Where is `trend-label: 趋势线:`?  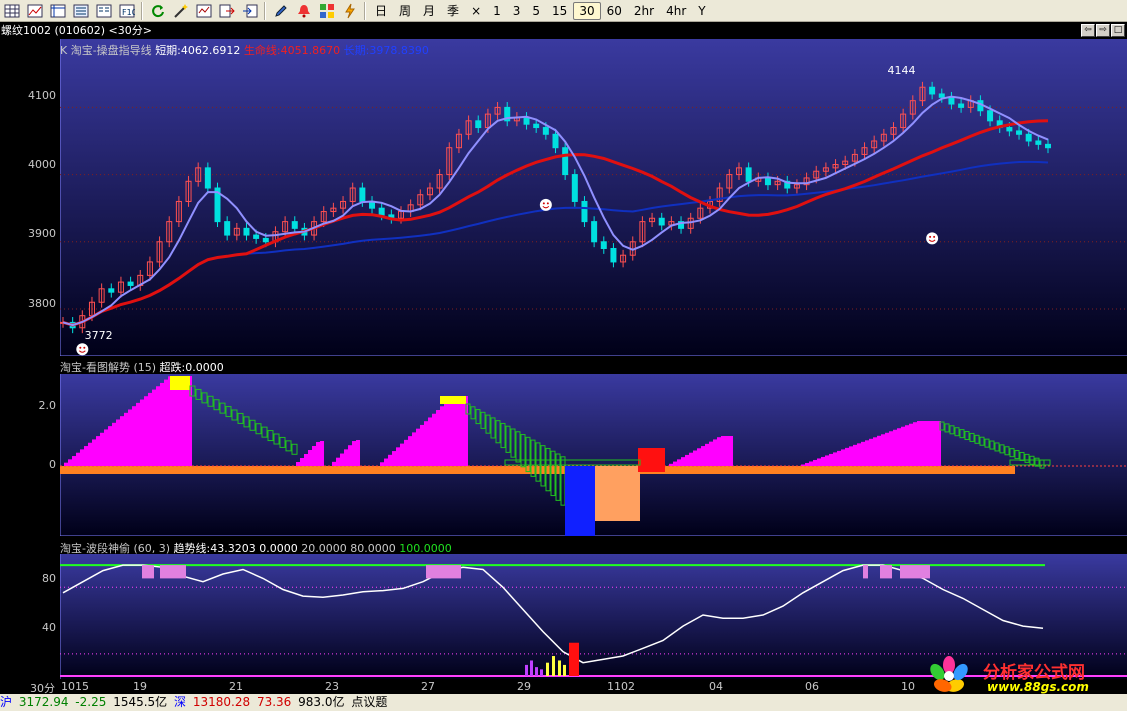 trend-label: 趋势线: is located at coordinates (192, 548).